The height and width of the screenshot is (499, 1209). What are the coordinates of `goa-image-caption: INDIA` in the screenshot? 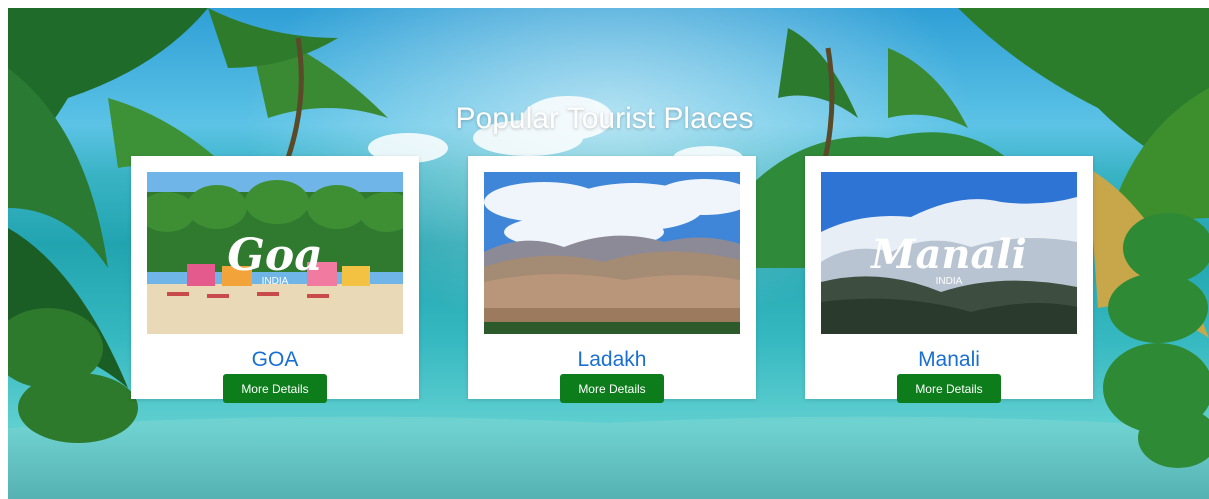 It's located at (275, 281).